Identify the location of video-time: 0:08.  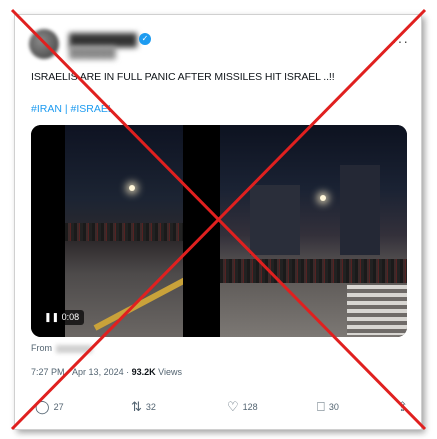
(70, 317).